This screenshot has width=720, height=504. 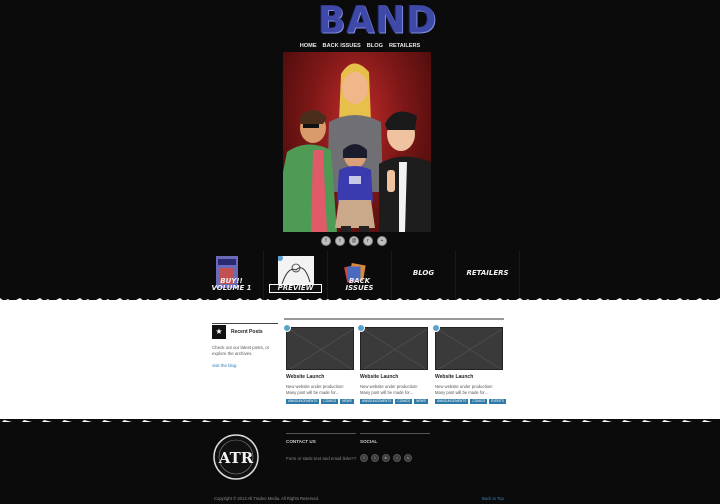 I want to click on torn-edge-bottom, so click(x=360, y=421).